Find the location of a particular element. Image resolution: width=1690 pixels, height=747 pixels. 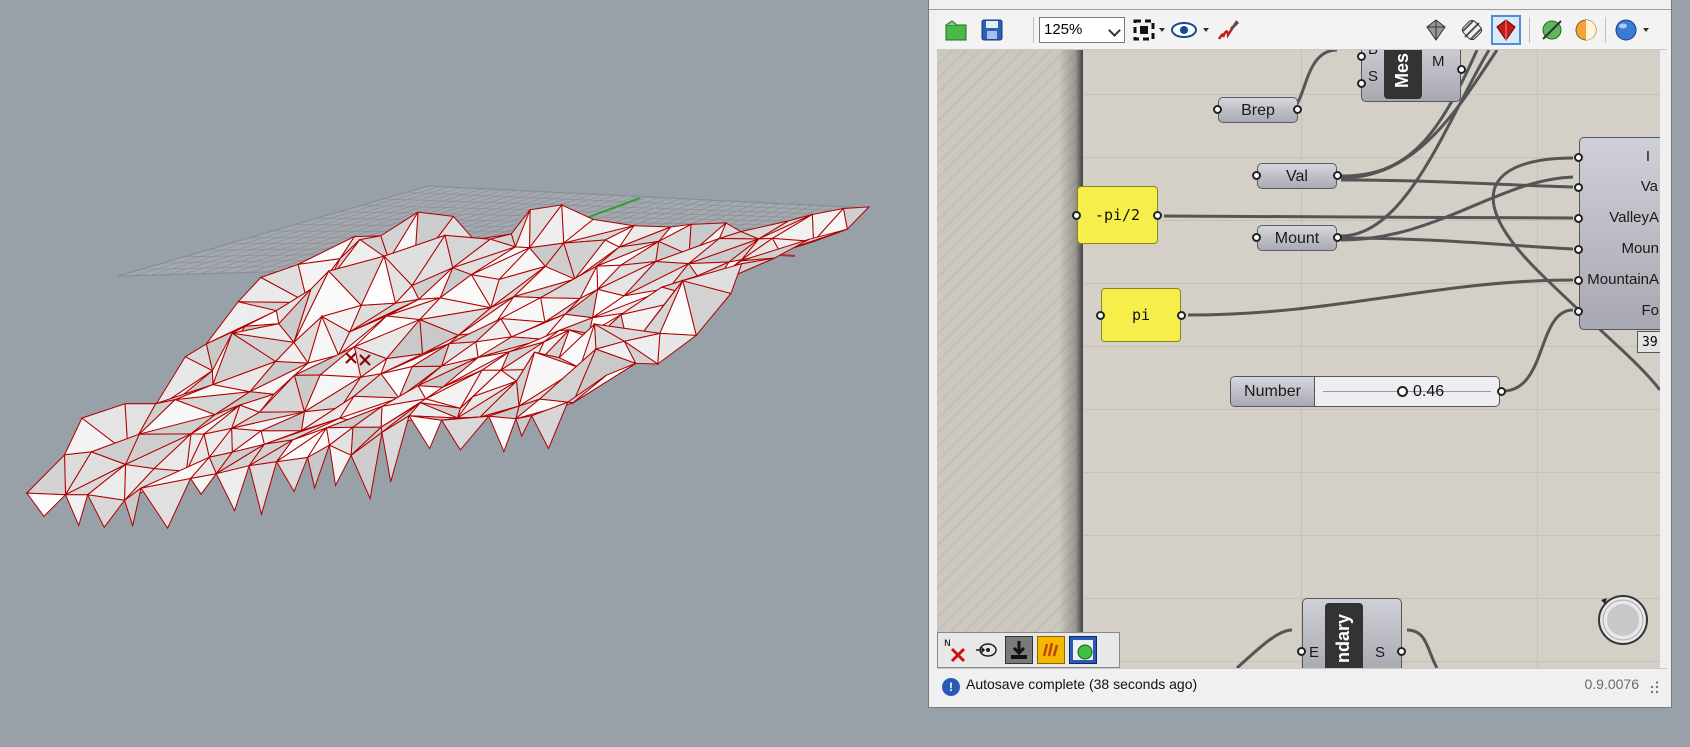

slider-value: 0.46 is located at coordinates (1429, 391).